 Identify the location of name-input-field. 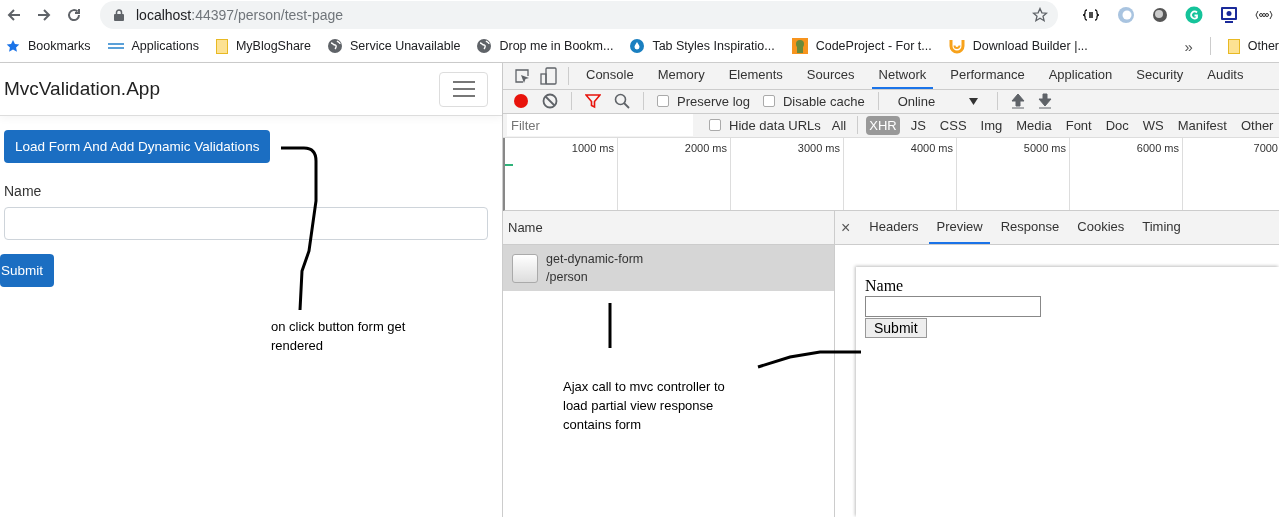
(246, 223).